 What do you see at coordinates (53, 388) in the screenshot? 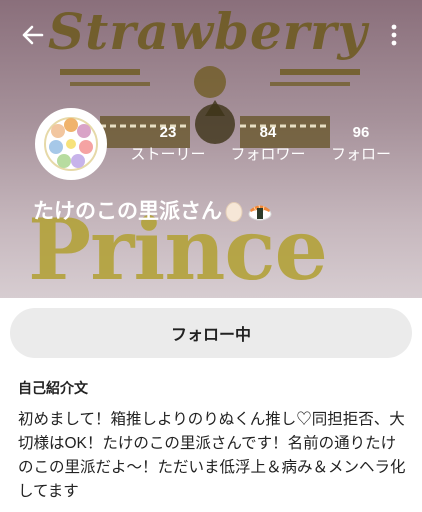
I see `bio-title: 自己紹介文` at bounding box center [53, 388].